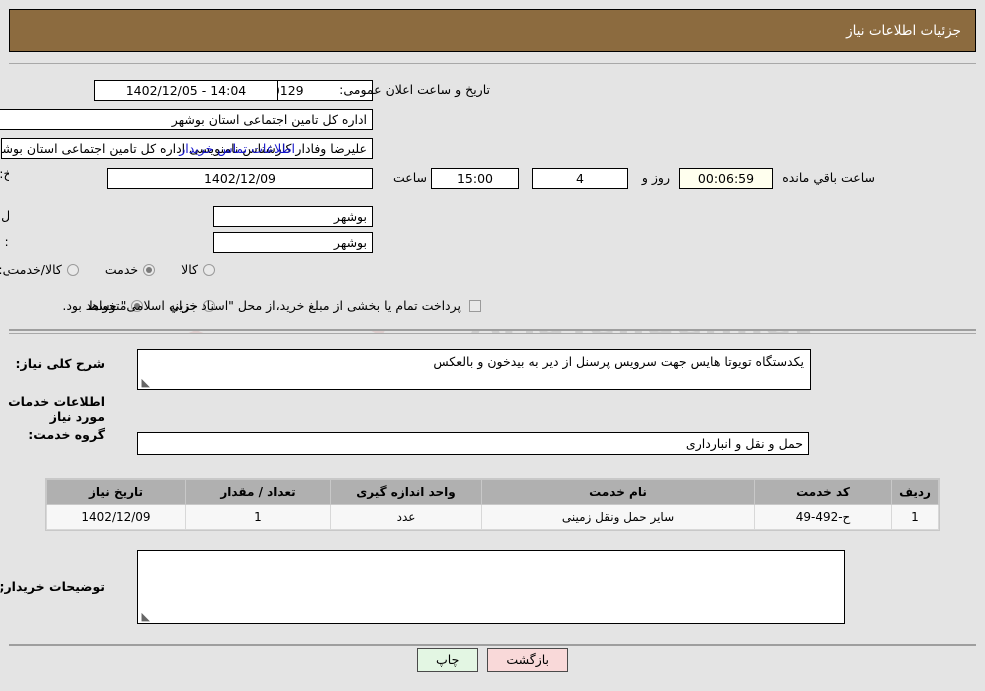  I want to click on col-unit: واحد اندازه گیری, so click(406, 492).